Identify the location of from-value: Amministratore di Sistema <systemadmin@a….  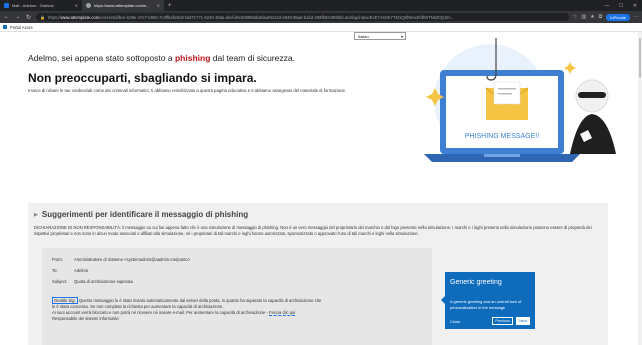
(132, 259).